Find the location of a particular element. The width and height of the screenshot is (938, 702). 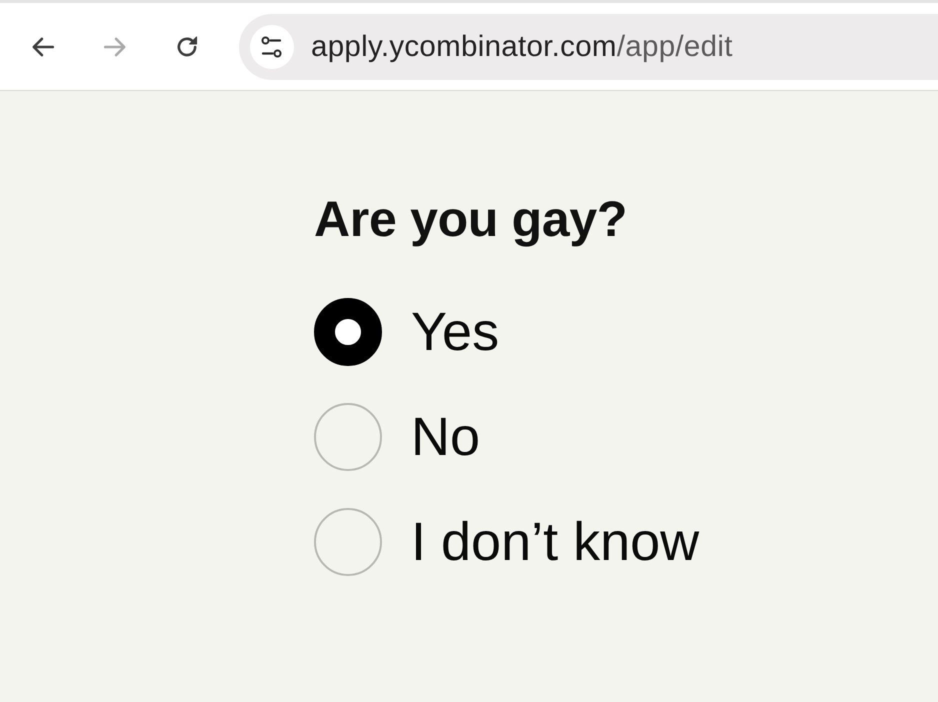

radio-label: Yes is located at coordinates (455, 332).